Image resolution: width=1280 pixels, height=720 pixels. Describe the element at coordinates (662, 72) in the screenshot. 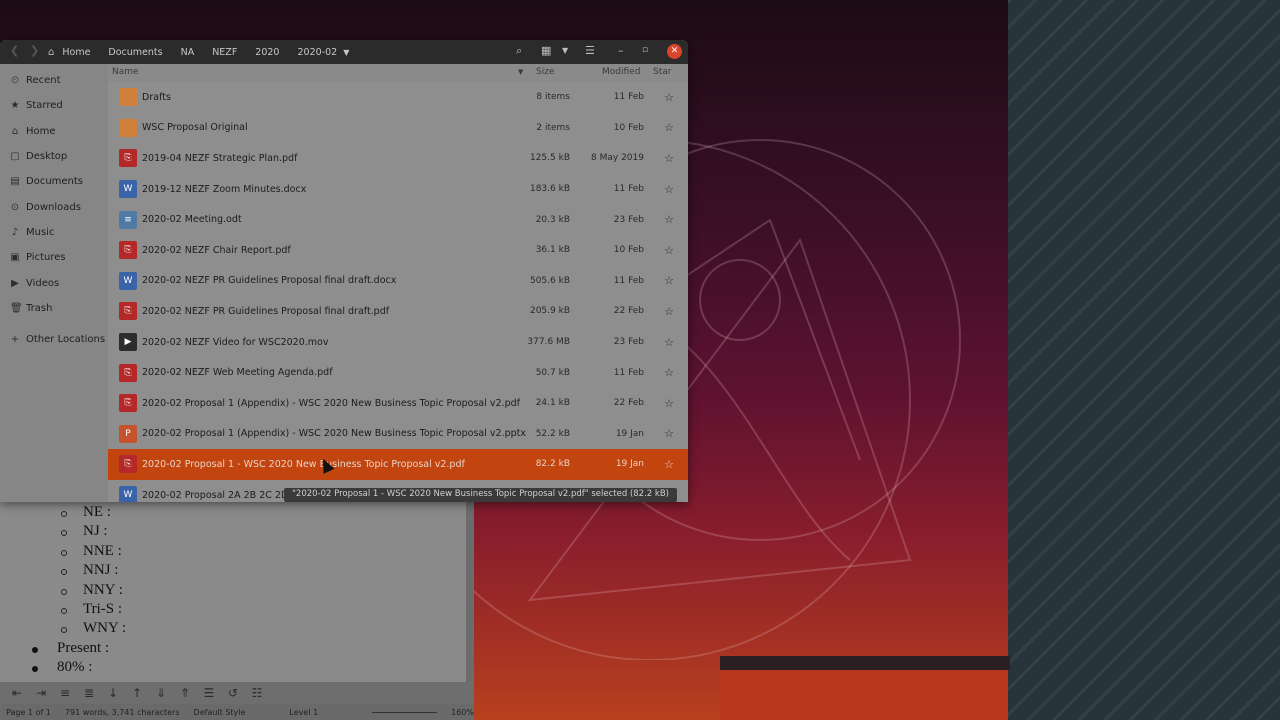

I see `column-star: Star` at that location.